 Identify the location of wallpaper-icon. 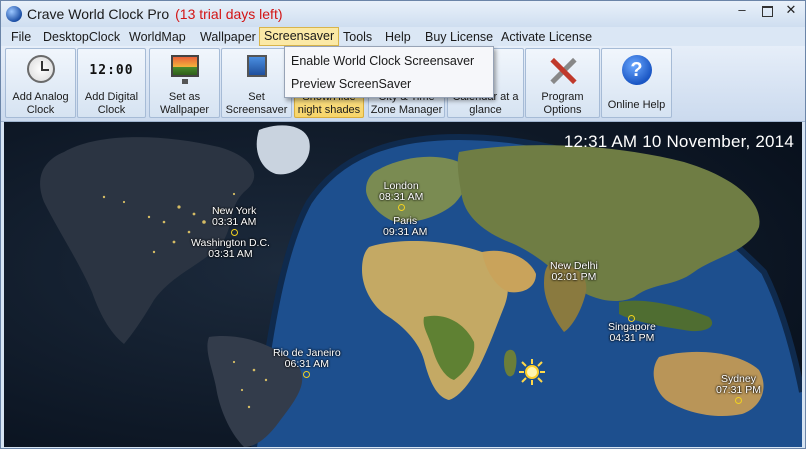
(184, 69).